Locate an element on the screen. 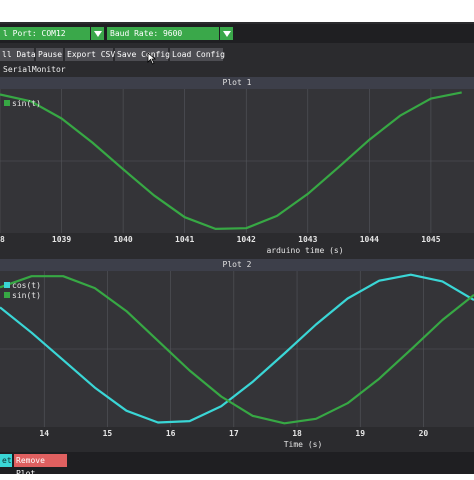 The width and height of the screenshot is (474, 480). plot1-xlabel: arduino time (s) is located at coordinates (304, 250).